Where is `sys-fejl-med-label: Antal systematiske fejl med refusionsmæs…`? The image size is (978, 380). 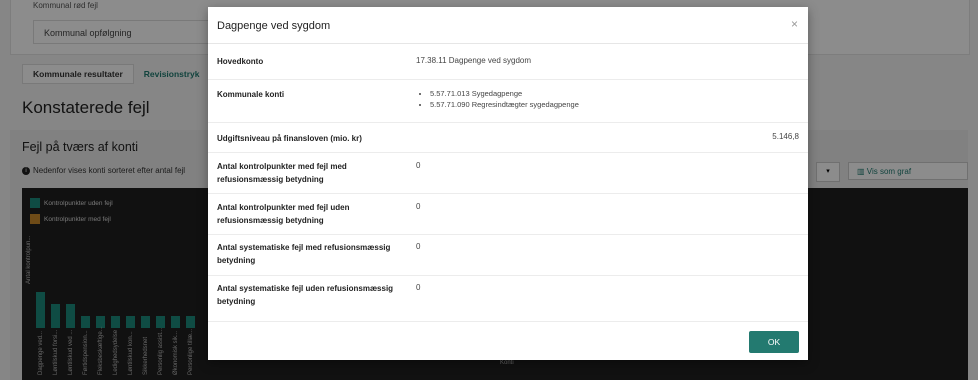 sys-fejl-med-label: Antal systematiske fejl med refusionsmæs… is located at coordinates (304, 254).